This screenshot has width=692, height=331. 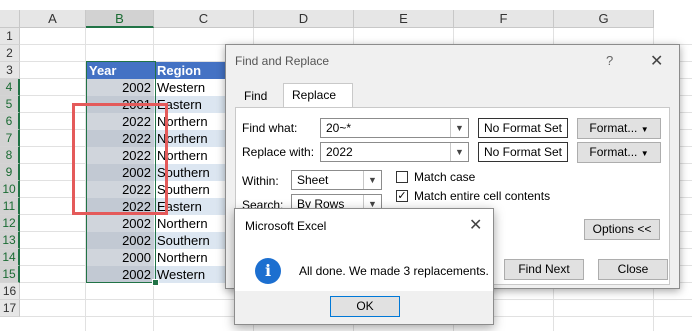 What do you see at coordinates (10, 172) in the screenshot?
I see `row-header-9: 9` at bounding box center [10, 172].